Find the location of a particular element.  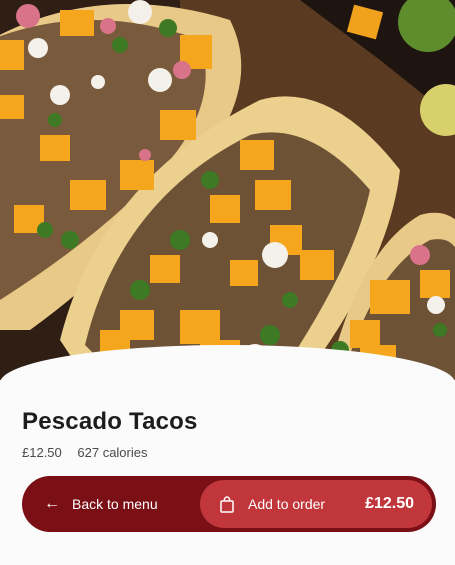

action-bar: ← Back to menu Add to order £12.50 is located at coordinates (229, 504).